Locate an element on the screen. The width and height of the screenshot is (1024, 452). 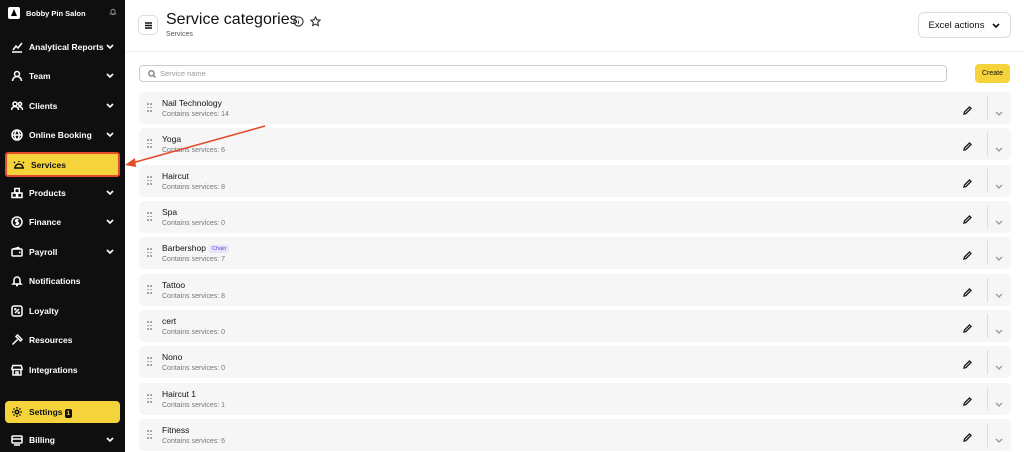
page-title: Service categories is located at coordinates (232, 19).